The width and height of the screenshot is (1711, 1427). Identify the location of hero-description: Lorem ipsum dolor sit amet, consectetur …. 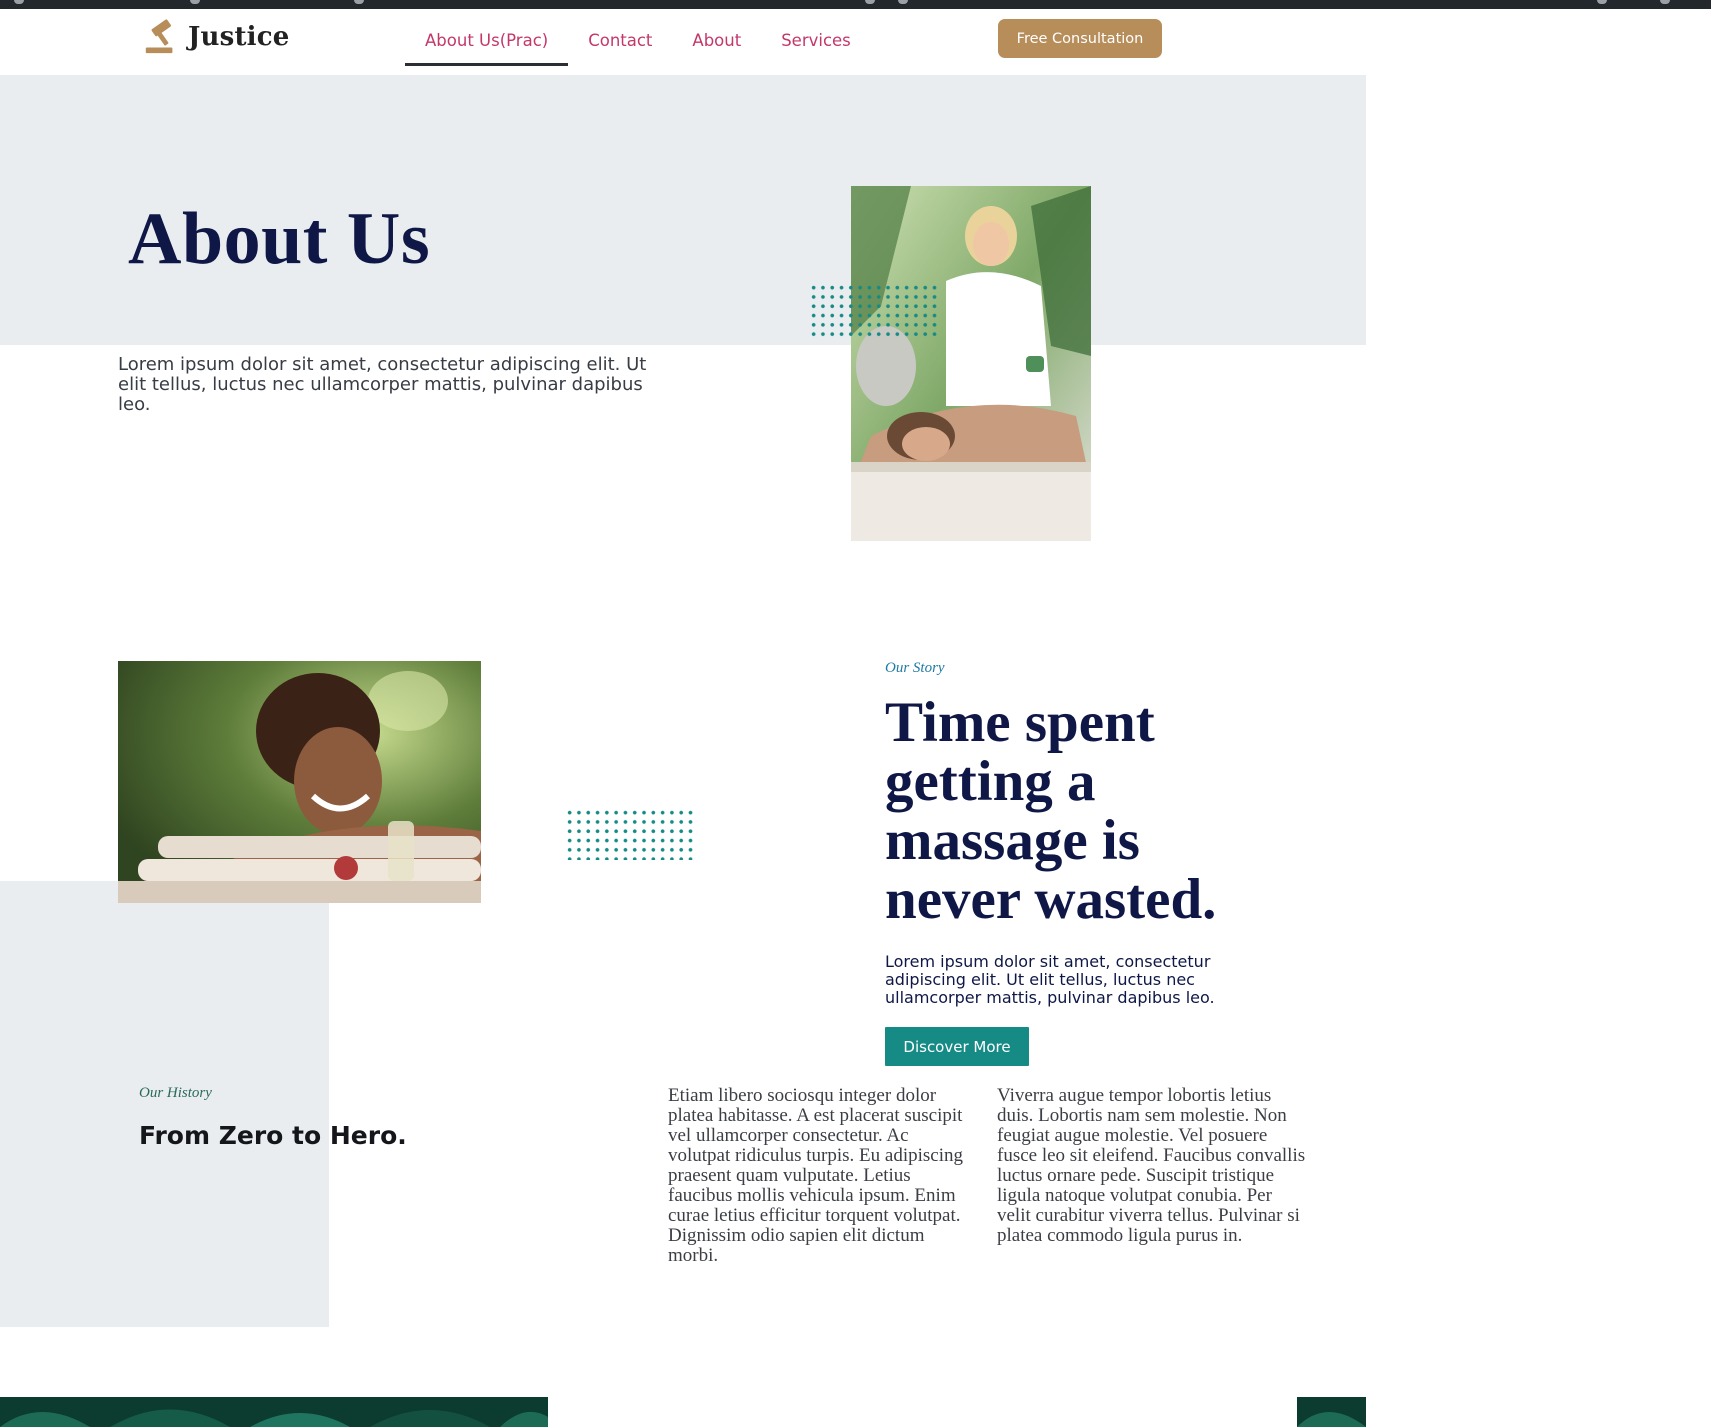
(382, 384).